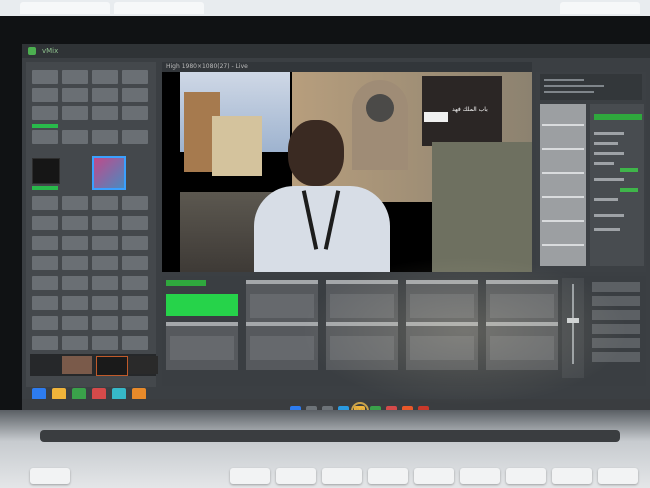 This screenshot has width=650, height=488. Describe the element at coordinates (600, 8) in the screenshot. I see `window-controls` at that location.